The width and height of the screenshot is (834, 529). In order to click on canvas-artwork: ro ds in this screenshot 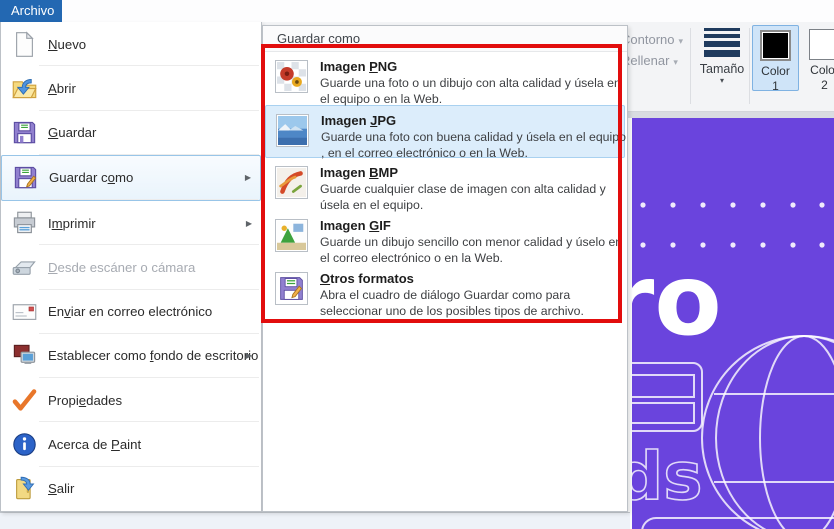, I will do `click(733, 365)`.